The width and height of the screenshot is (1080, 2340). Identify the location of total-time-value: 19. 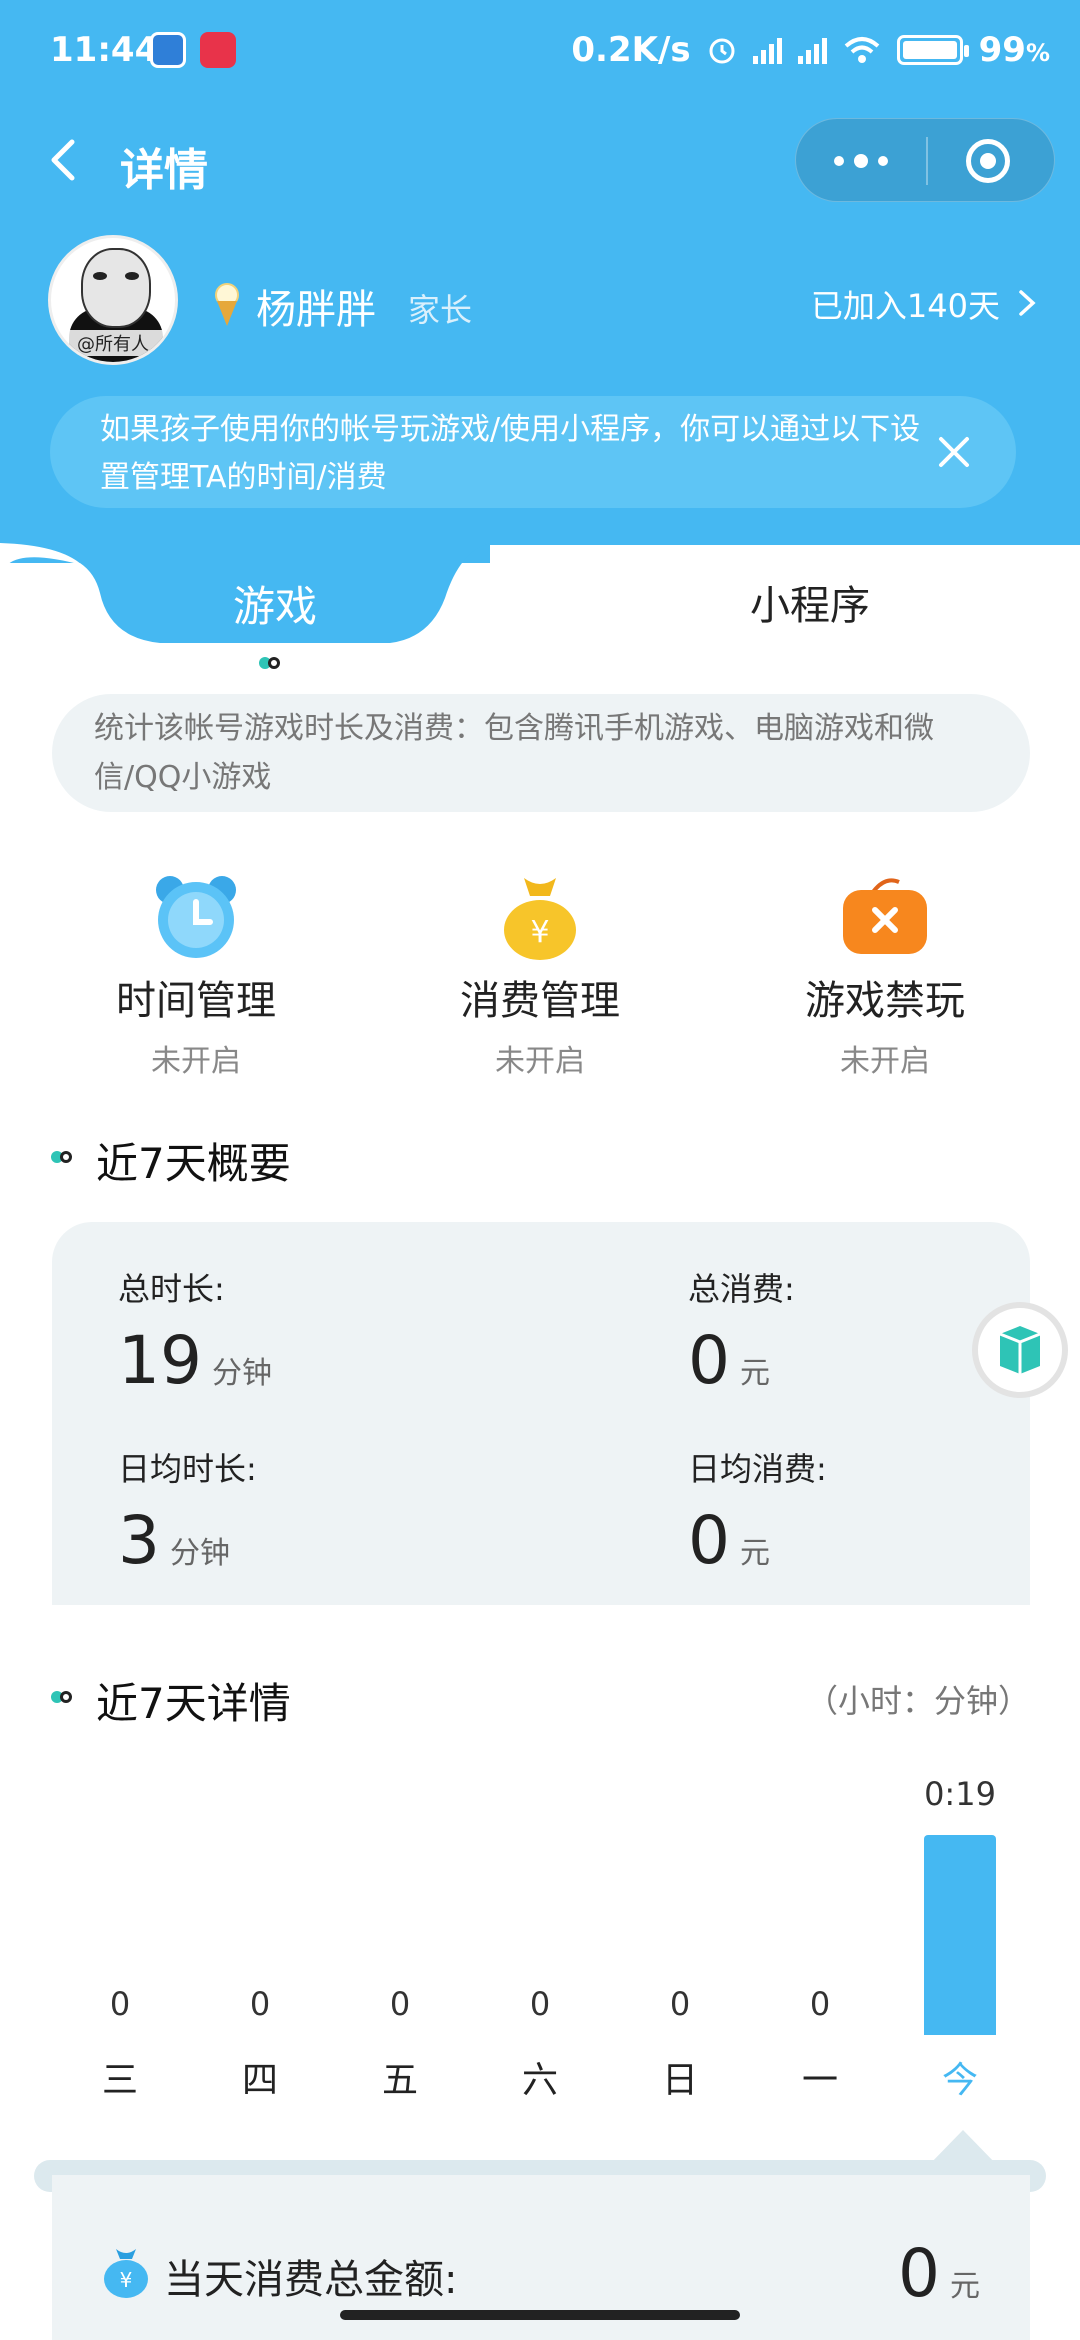
(160, 1360).